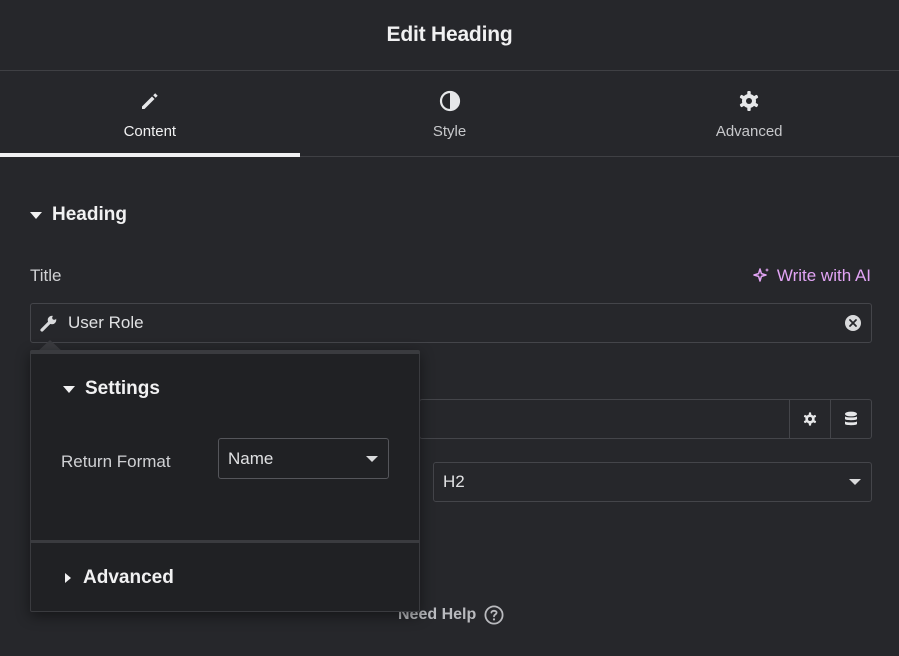 The width and height of the screenshot is (899, 656). Describe the element at coordinates (68, 578) in the screenshot. I see `caret-right-icon` at that location.